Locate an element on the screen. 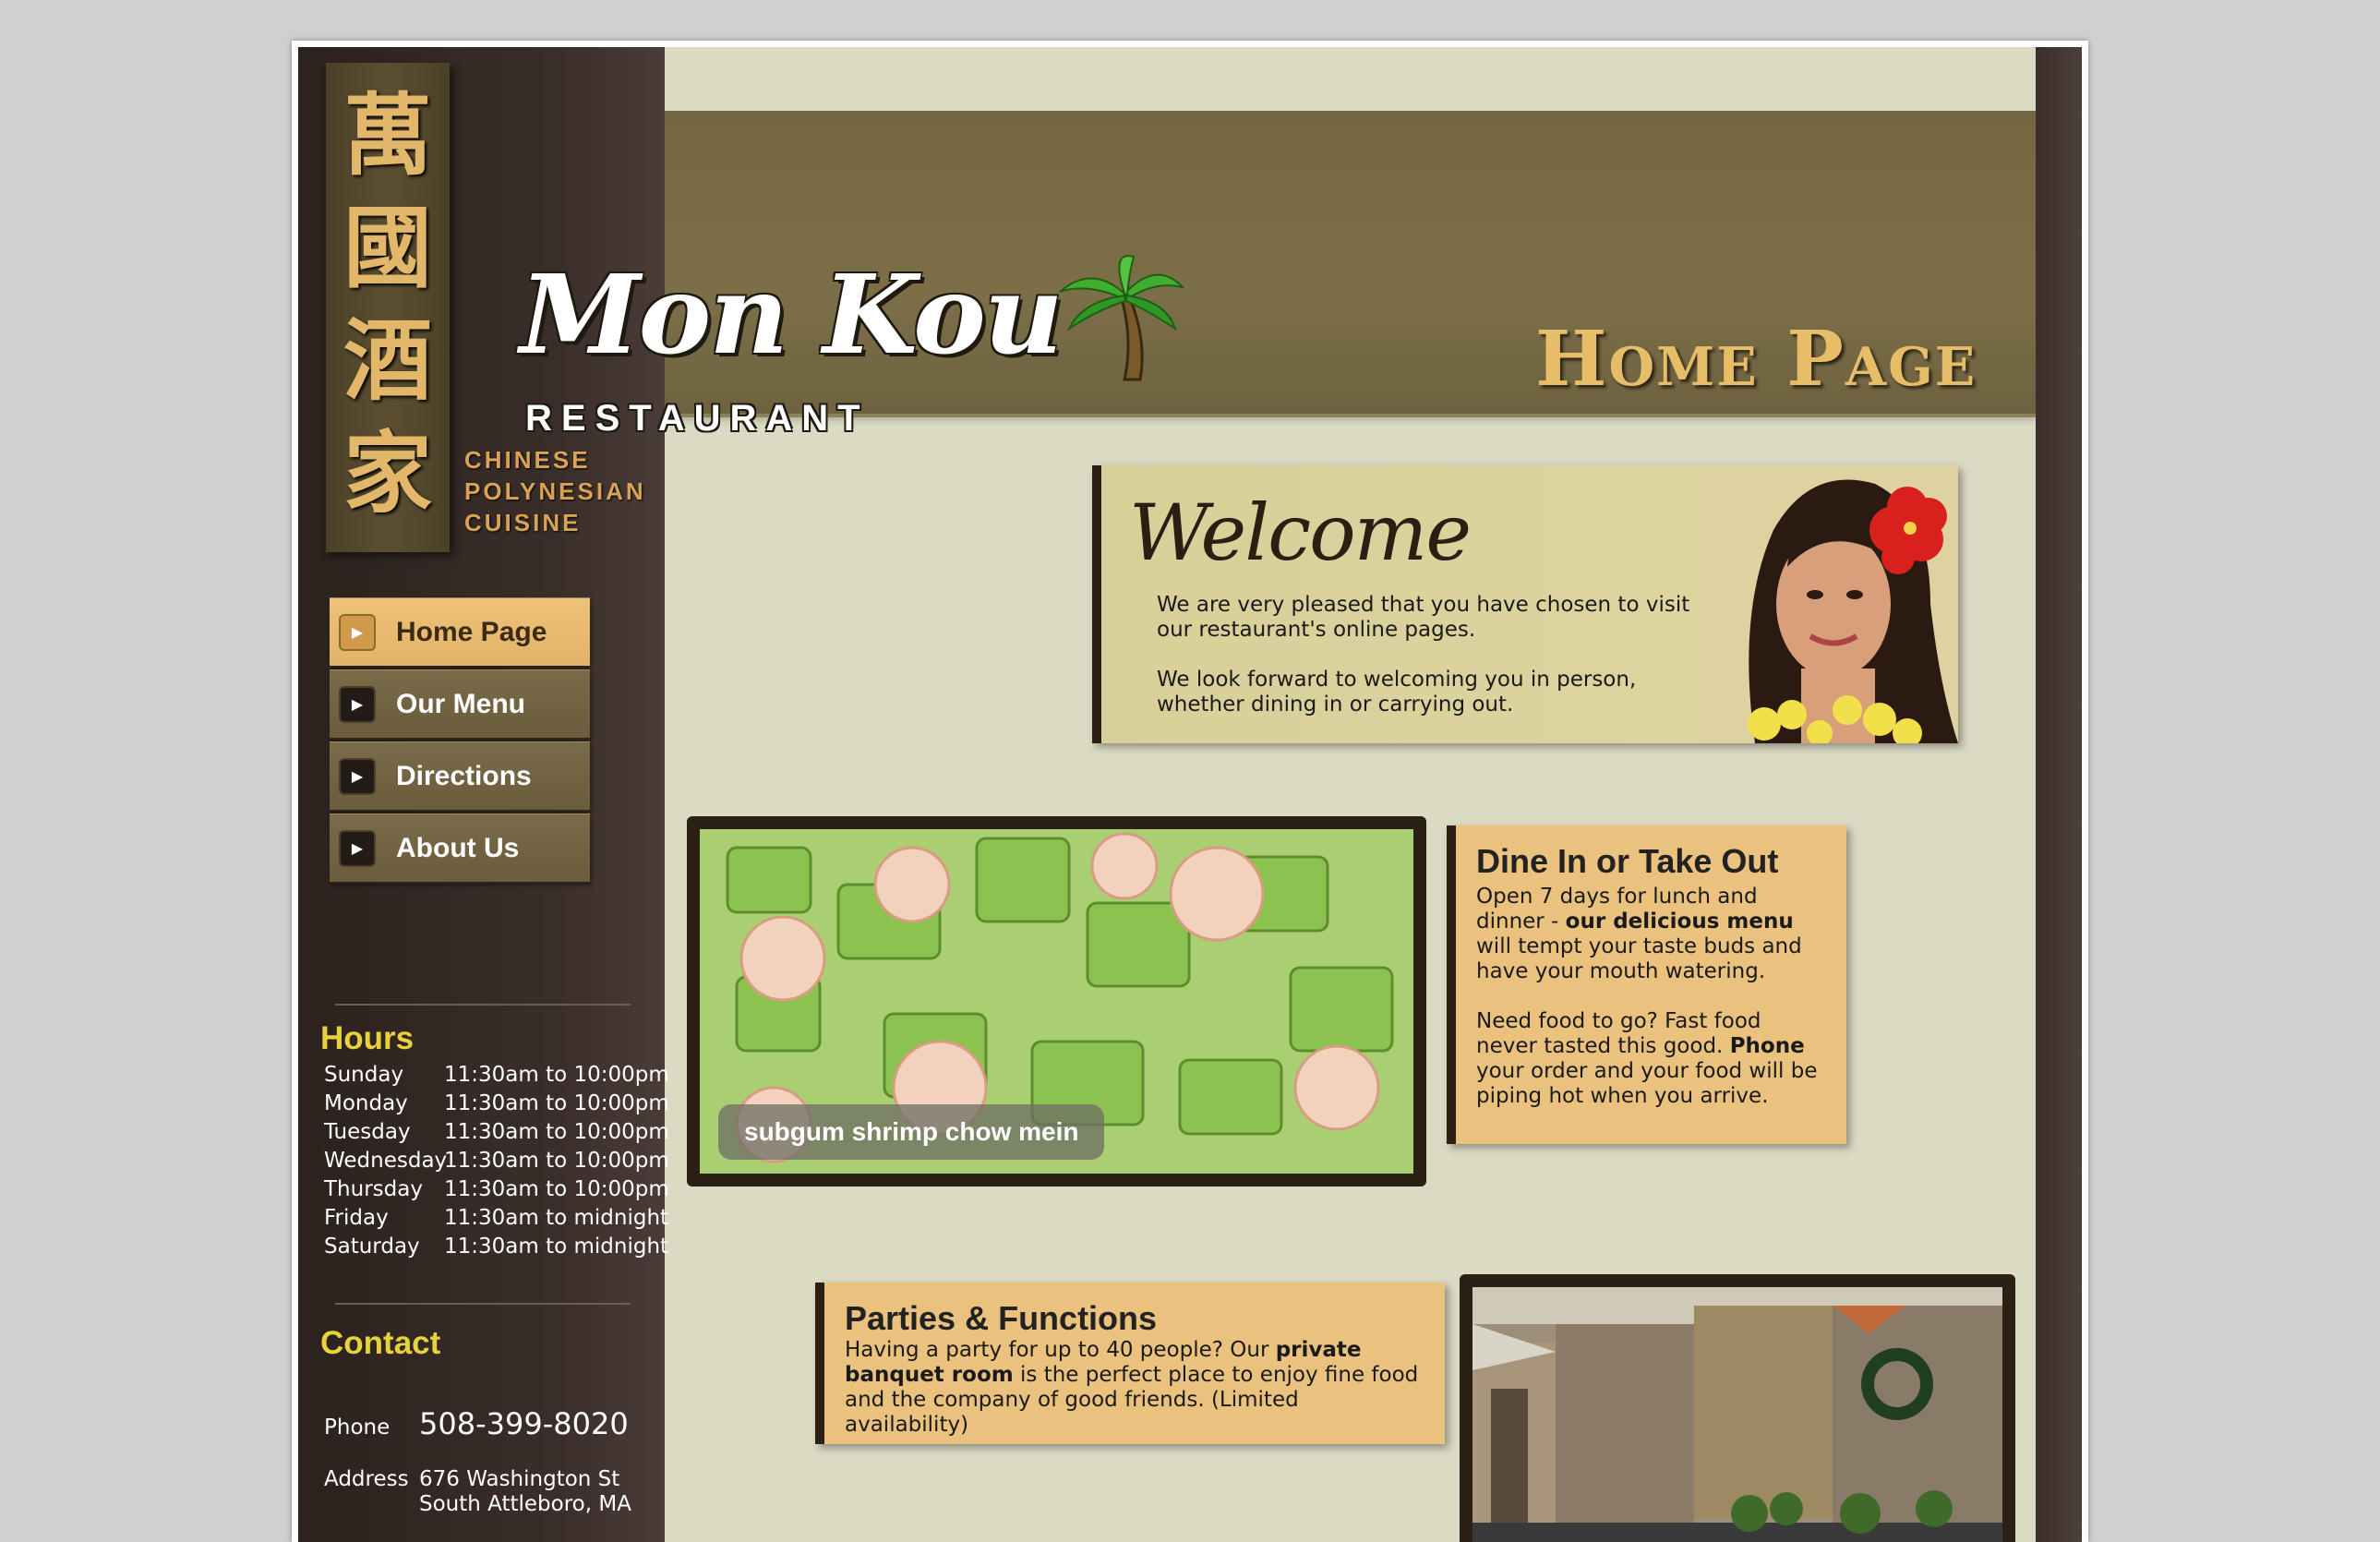  hours-day: Monday is located at coordinates (366, 1103).